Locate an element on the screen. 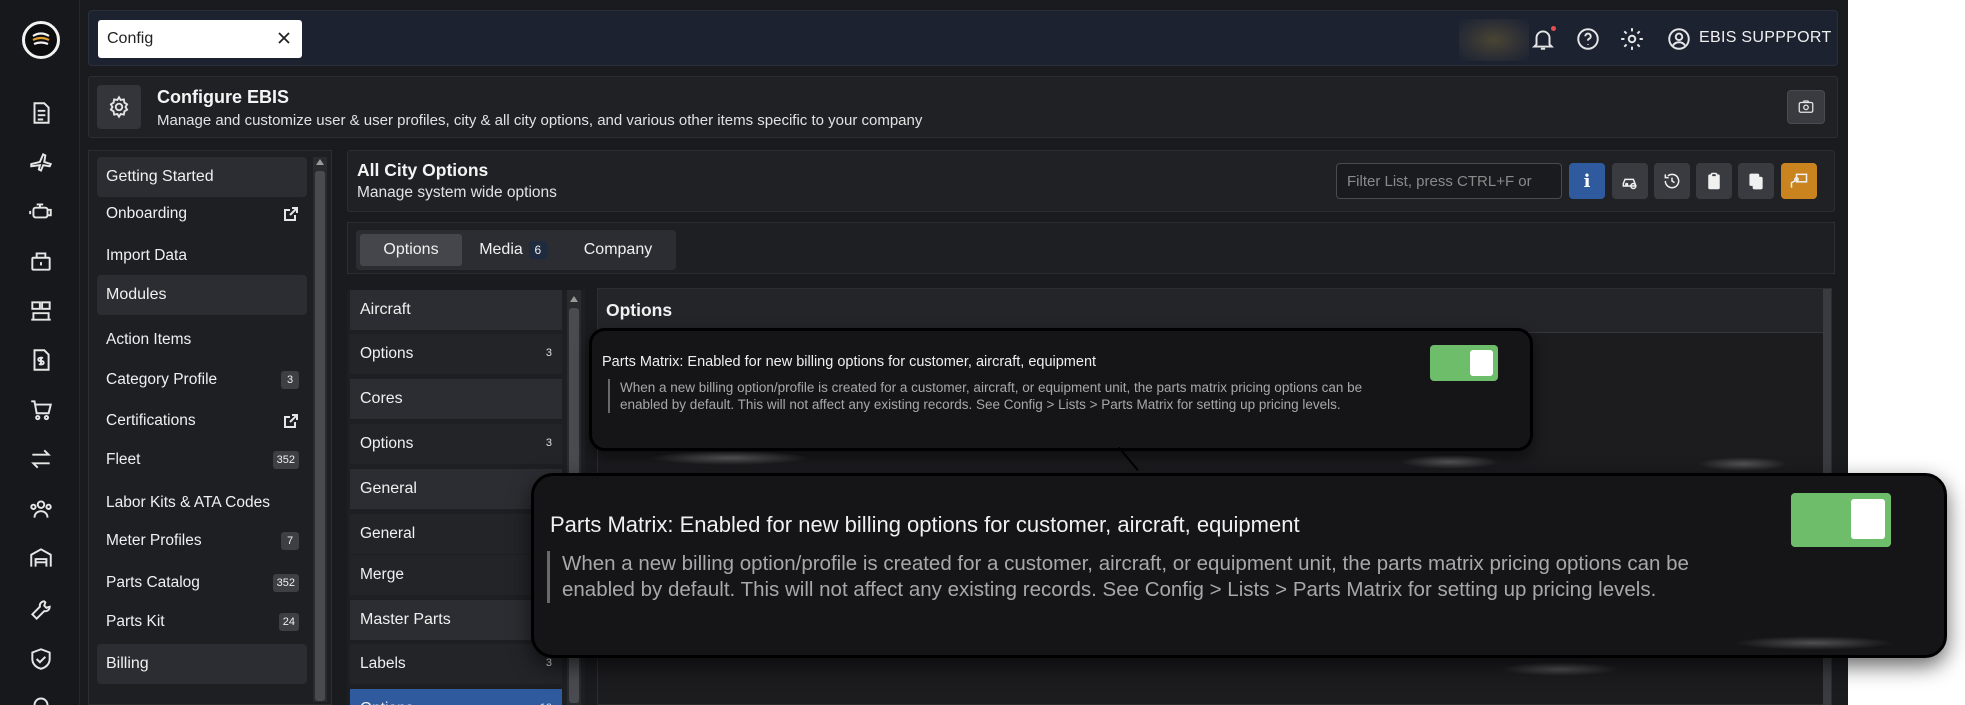  clear-search-icon is located at coordinates (284, 38).